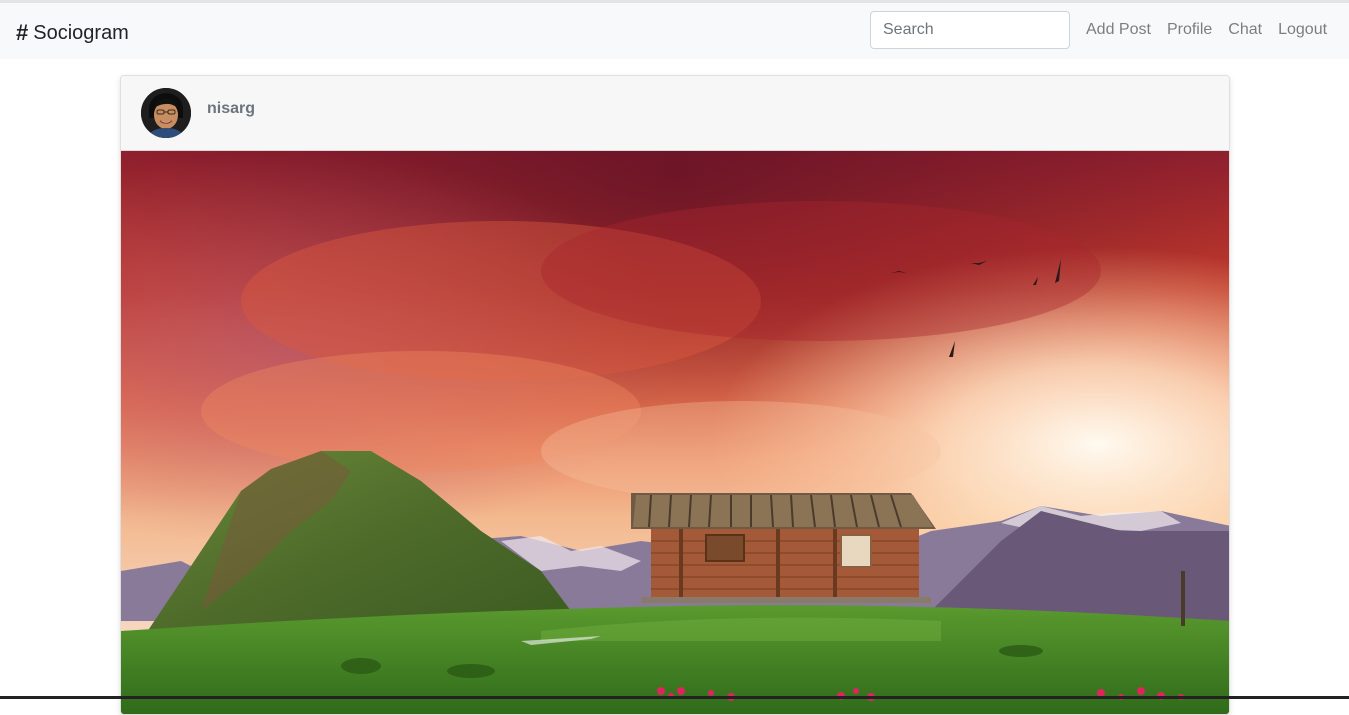  What do you see at coordinates (675, 113) in the screenshot?
I see `post-header: nisarg` at bounding box center [675, 113].